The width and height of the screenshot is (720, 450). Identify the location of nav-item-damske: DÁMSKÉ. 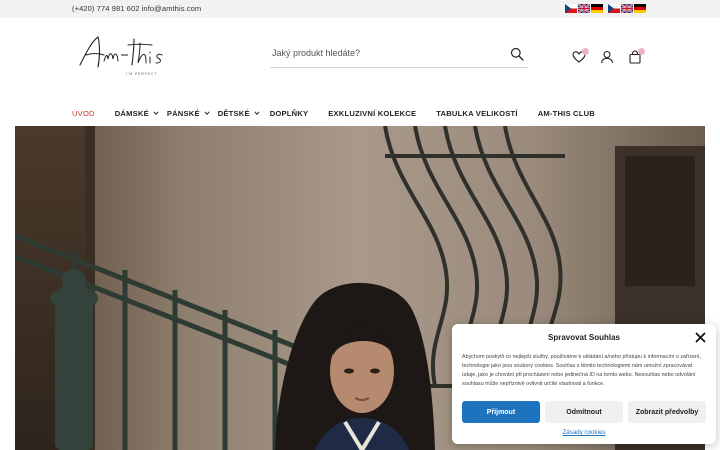
(137, 113).